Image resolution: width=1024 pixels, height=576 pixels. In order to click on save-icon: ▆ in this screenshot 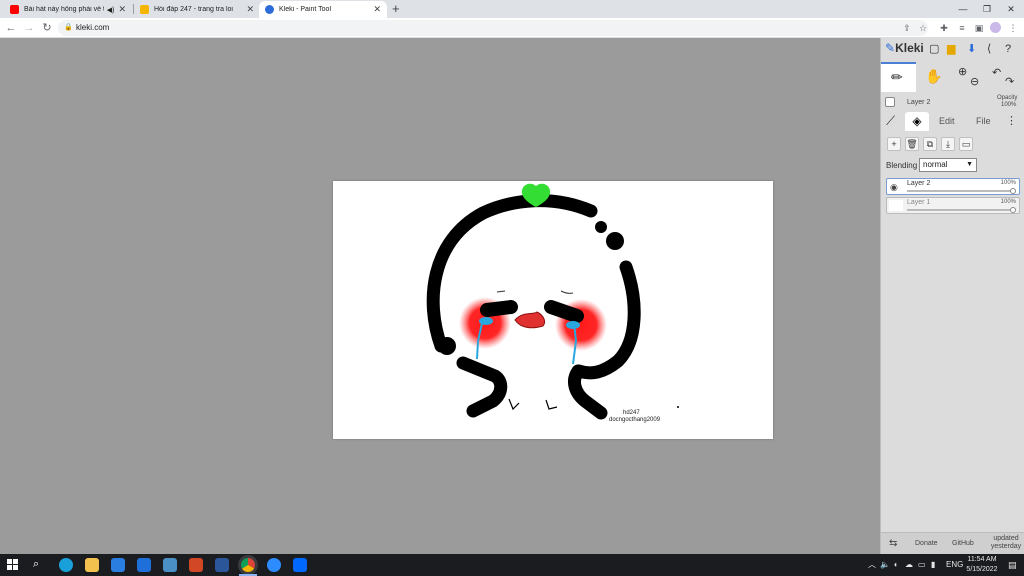, I will do `click(951, 49)`.